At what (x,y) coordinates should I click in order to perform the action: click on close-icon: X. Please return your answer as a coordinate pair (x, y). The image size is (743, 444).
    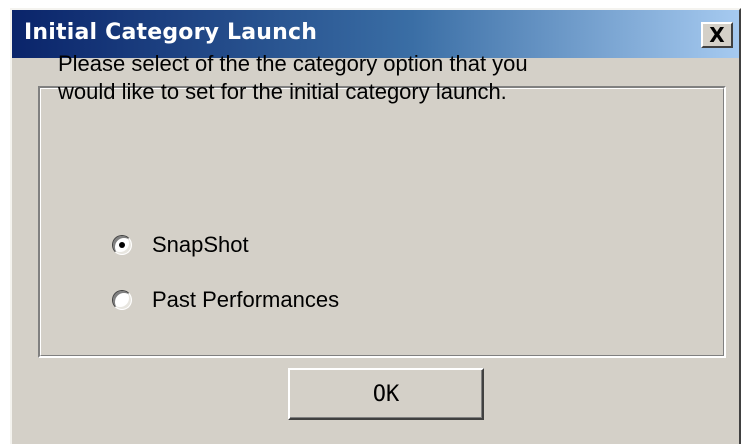
    Looking at the image, I should click on (717, 35).